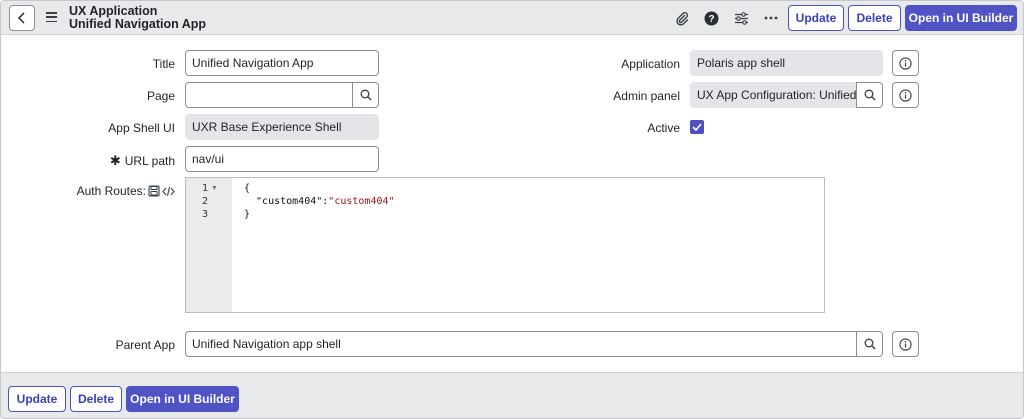  I want to click on save-icon, so click(154, 191).